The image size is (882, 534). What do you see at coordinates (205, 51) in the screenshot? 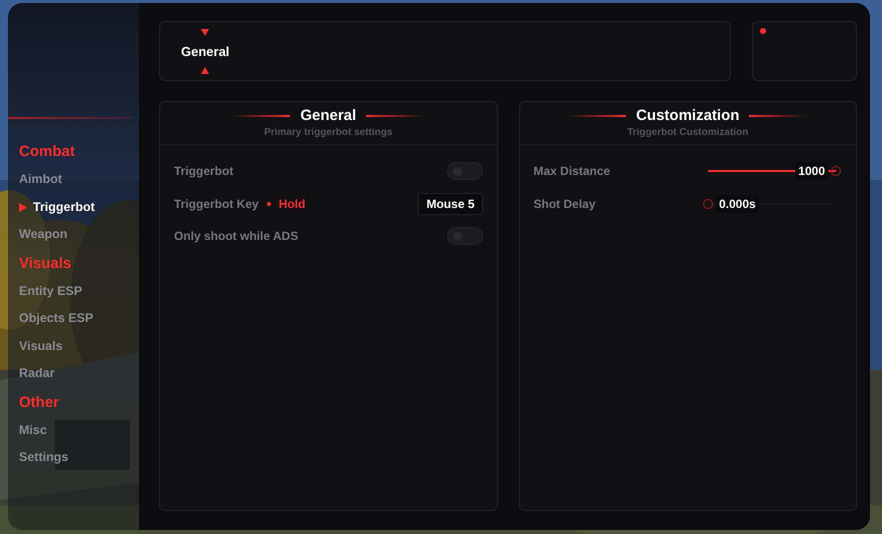
I see `tab: General` at bounding box center [205, 51].